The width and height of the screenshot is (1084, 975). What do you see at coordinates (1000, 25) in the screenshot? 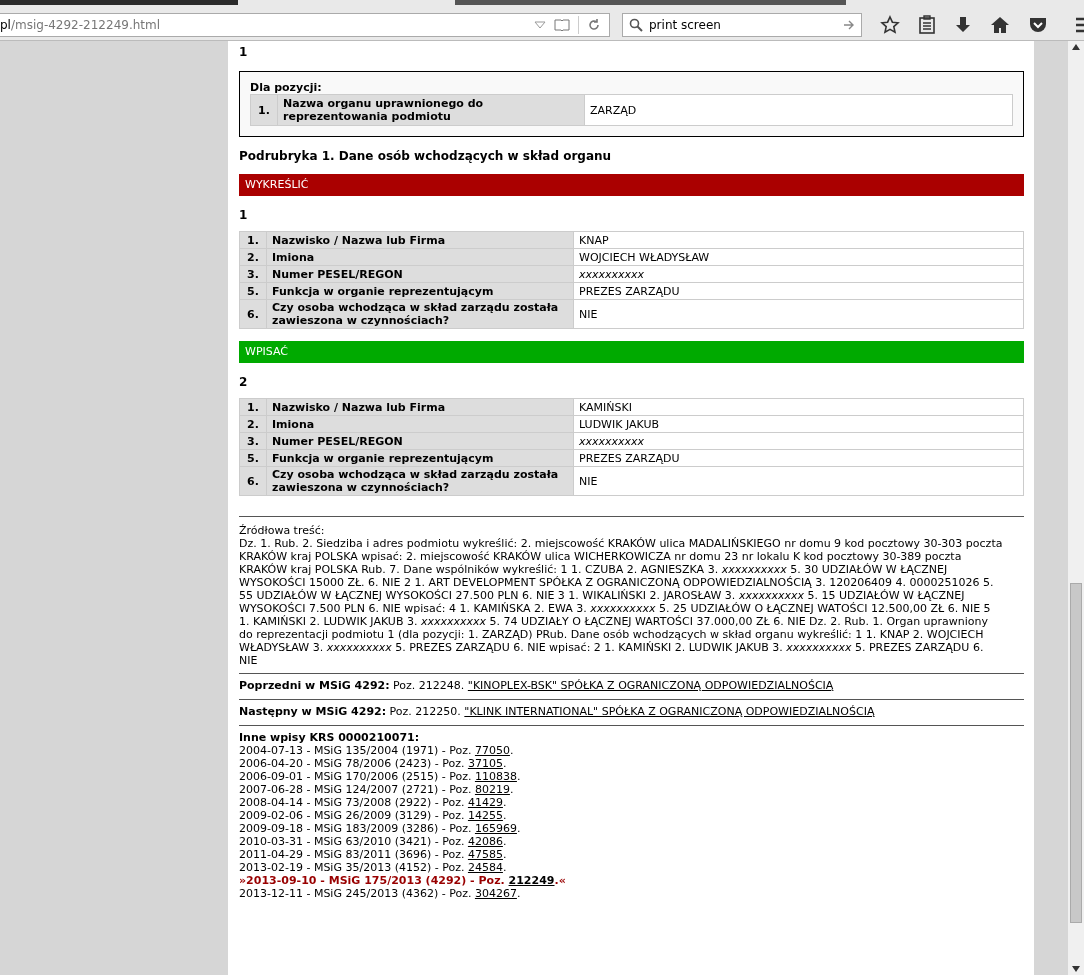
I see `home-icon` at bounding box center [1000, 25].